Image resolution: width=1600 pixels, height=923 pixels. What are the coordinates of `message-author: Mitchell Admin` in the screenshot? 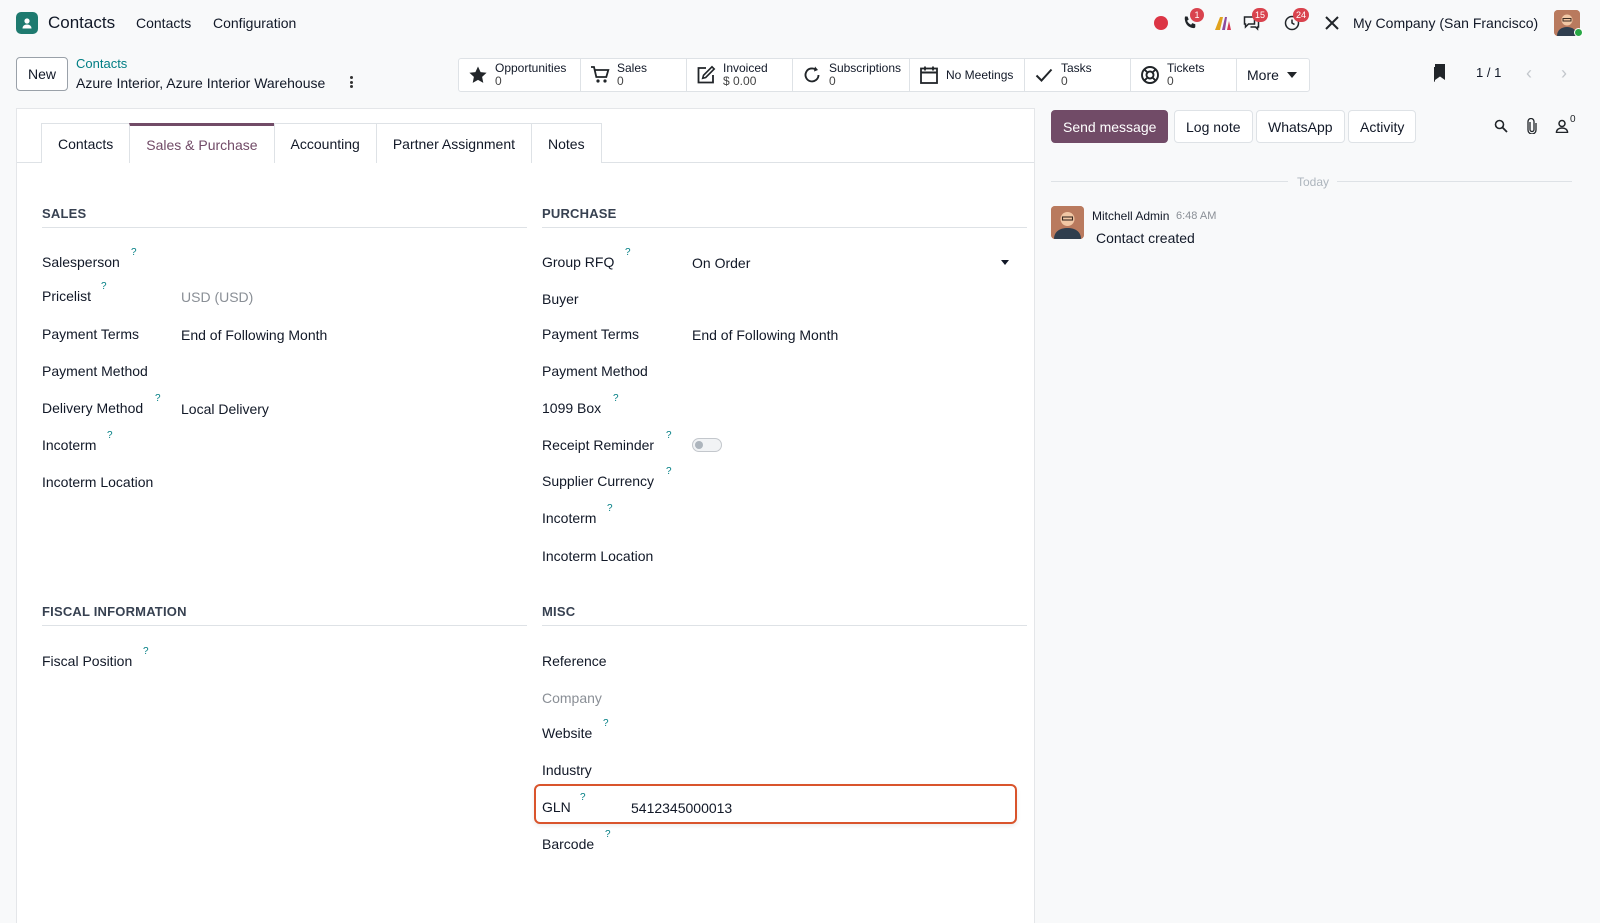 It's located at (1130, 216).